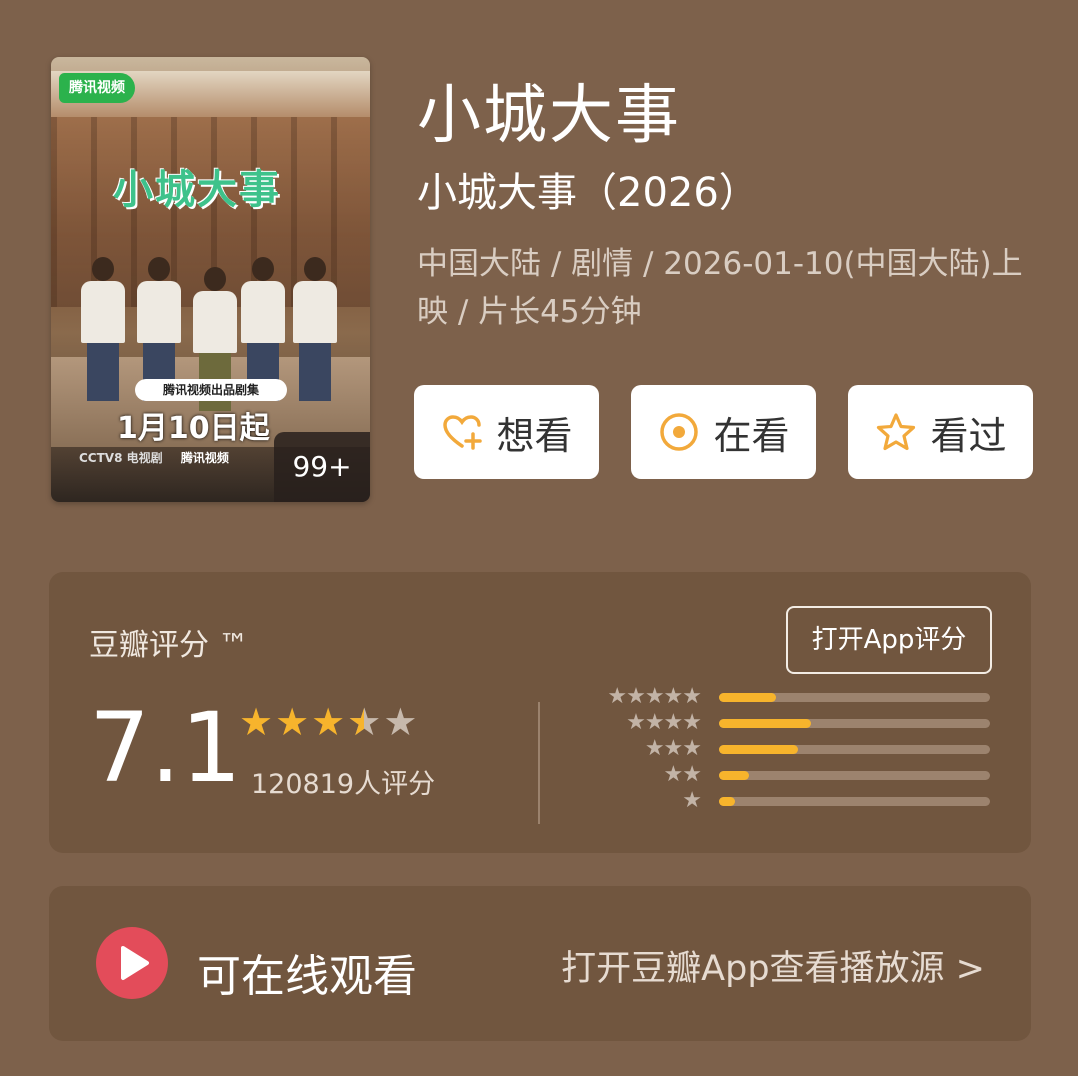 This screenshot has width=1078, height=1076. Describe the element at coordinates (896, 432) in the screenshot. I see `star-outline-icon` at that location.